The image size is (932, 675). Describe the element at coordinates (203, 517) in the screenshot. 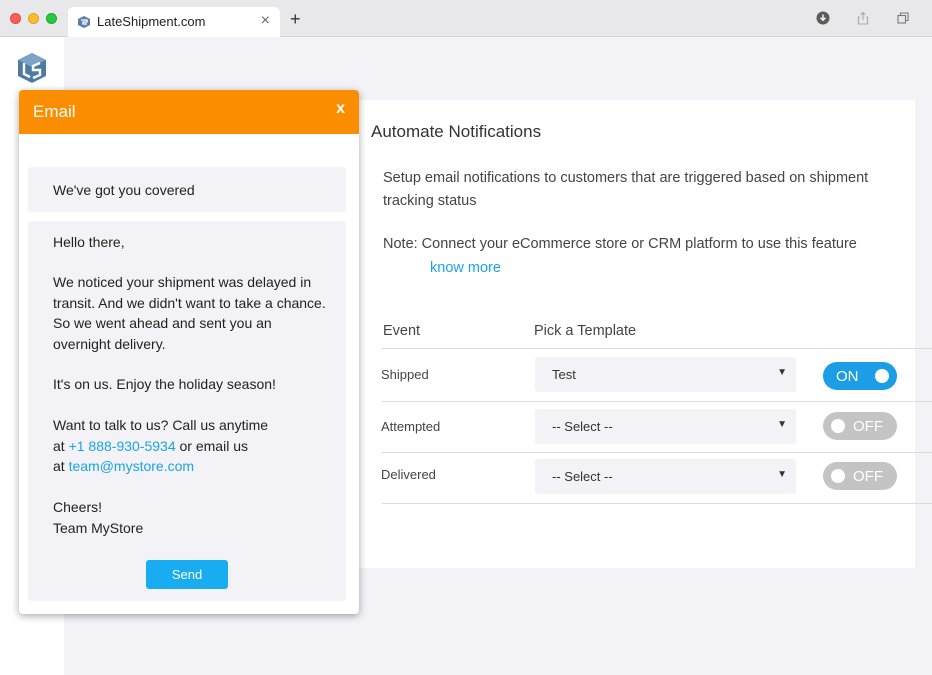

I see `signoff: Cheers! Team MyStore` at that location.